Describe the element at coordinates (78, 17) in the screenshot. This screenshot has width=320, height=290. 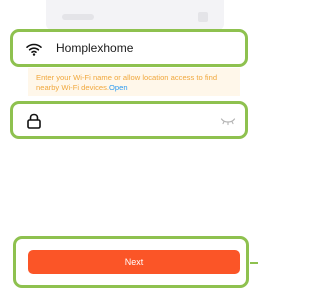
I see `placeholder-bar` at that location.